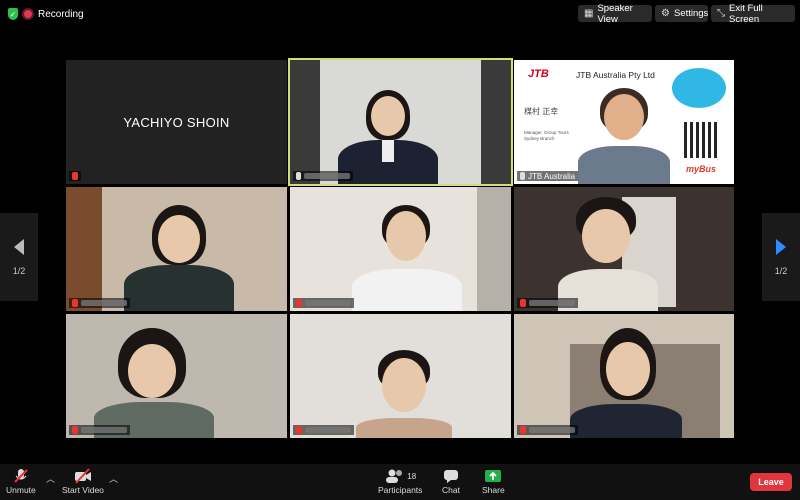  What do you see at coordinates (691, 13) in the screenshot?
I see `settings-label: Settings` at bounding box center [691, 13].